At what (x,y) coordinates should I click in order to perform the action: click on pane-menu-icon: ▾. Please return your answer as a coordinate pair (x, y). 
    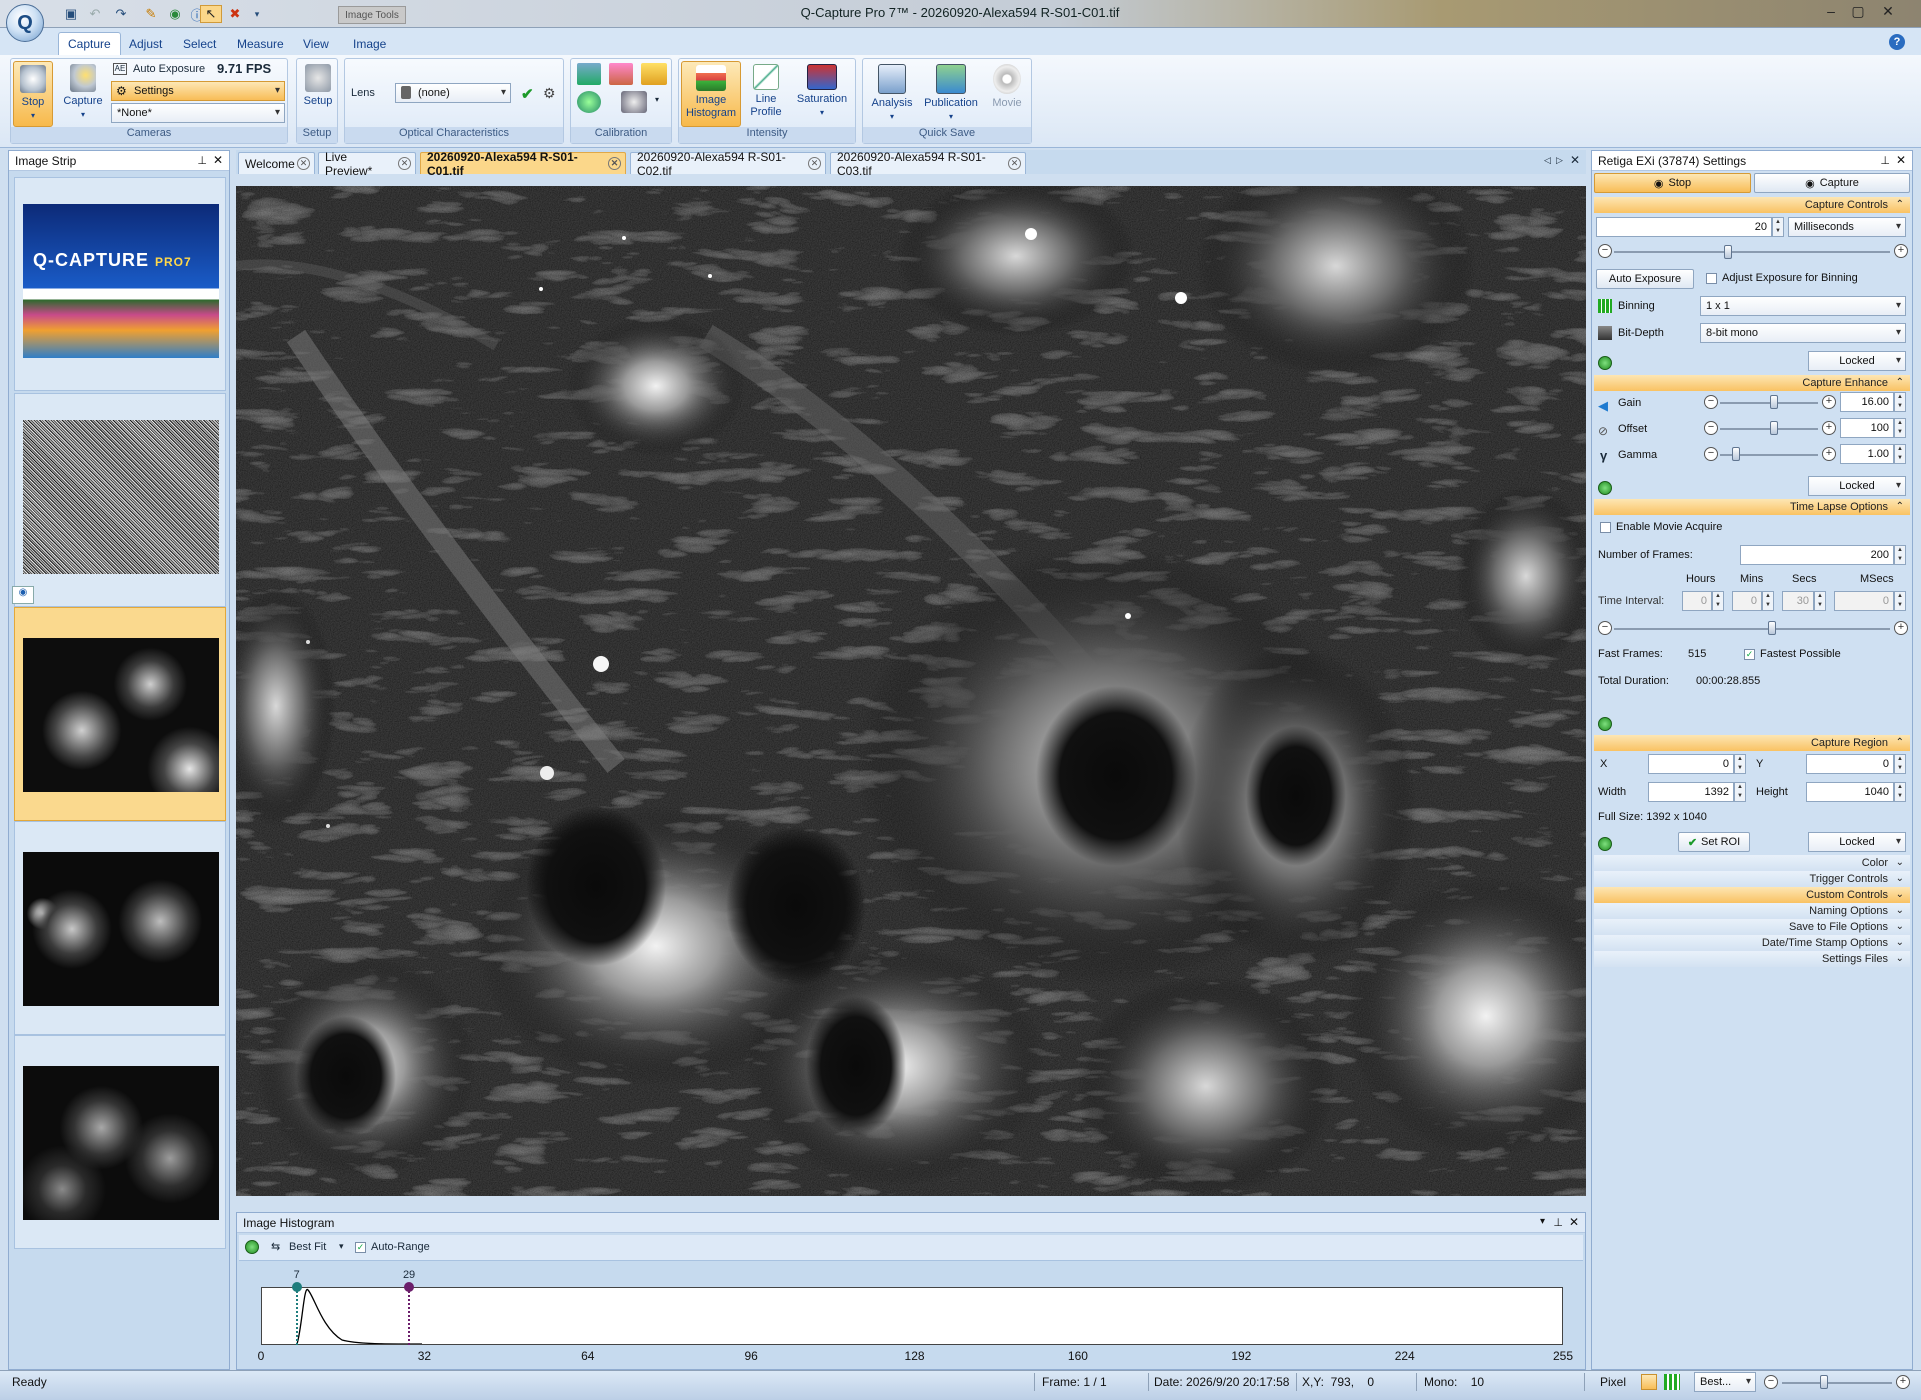
    Looking at the image, I should click on (1542, 1221).